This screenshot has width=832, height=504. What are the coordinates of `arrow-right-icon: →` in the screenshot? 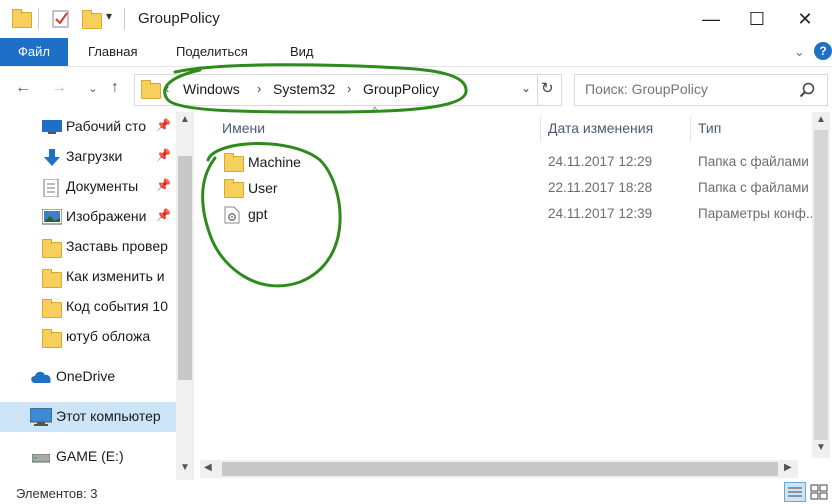 It's located at (59, 87).